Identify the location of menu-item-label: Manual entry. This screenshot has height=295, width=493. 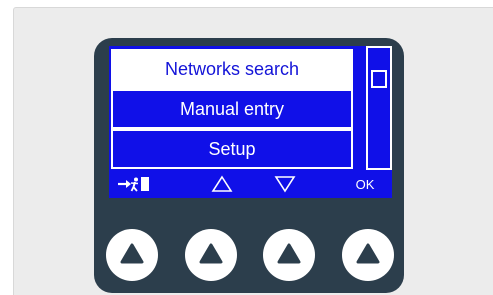
(232, 108).